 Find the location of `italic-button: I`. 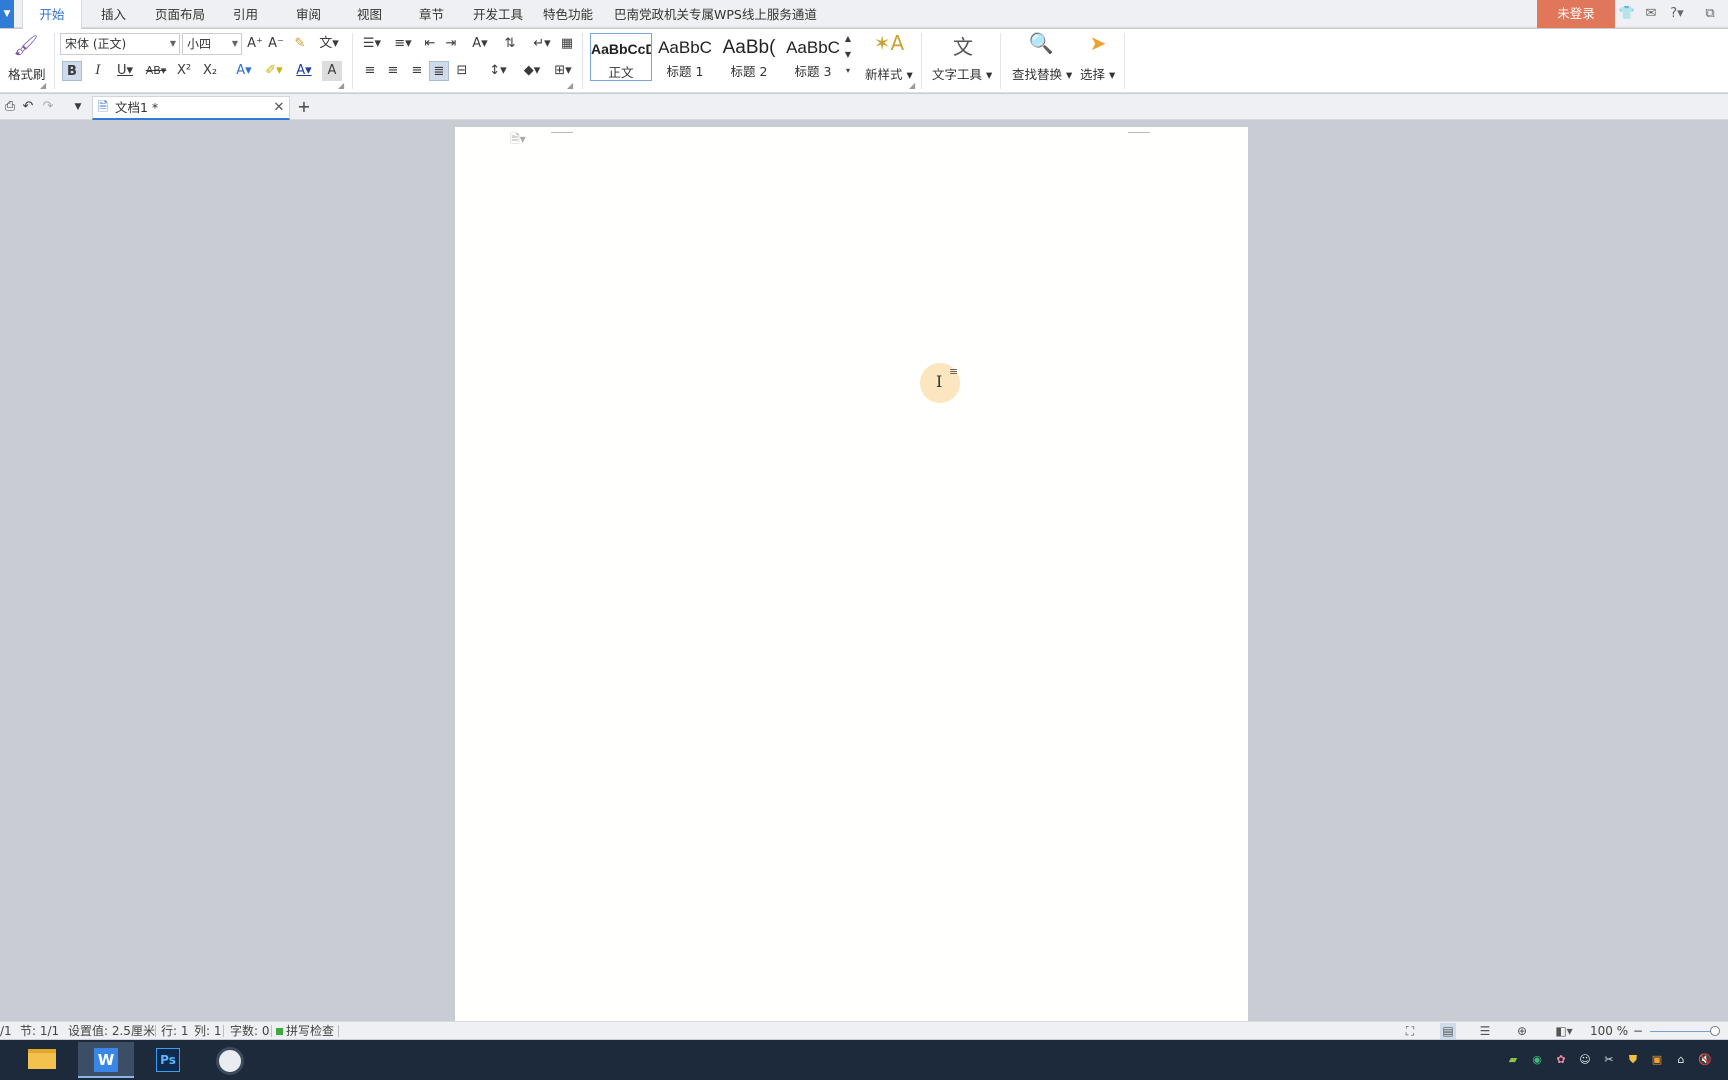

italic-button: I is located at coordinates (98, 71).